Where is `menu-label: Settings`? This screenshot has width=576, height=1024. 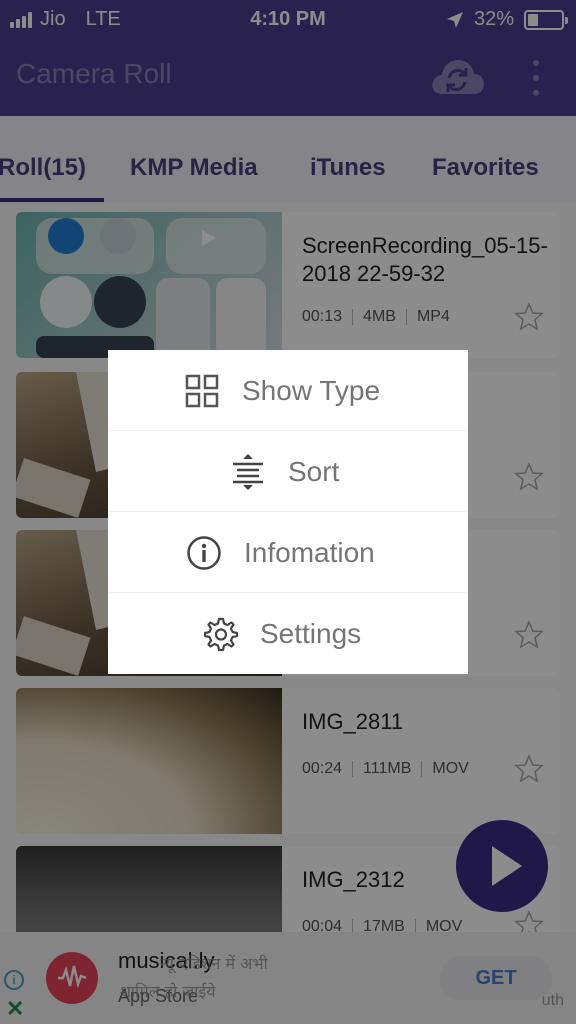
menu-label: Settings is located at coordinates (311, 633).